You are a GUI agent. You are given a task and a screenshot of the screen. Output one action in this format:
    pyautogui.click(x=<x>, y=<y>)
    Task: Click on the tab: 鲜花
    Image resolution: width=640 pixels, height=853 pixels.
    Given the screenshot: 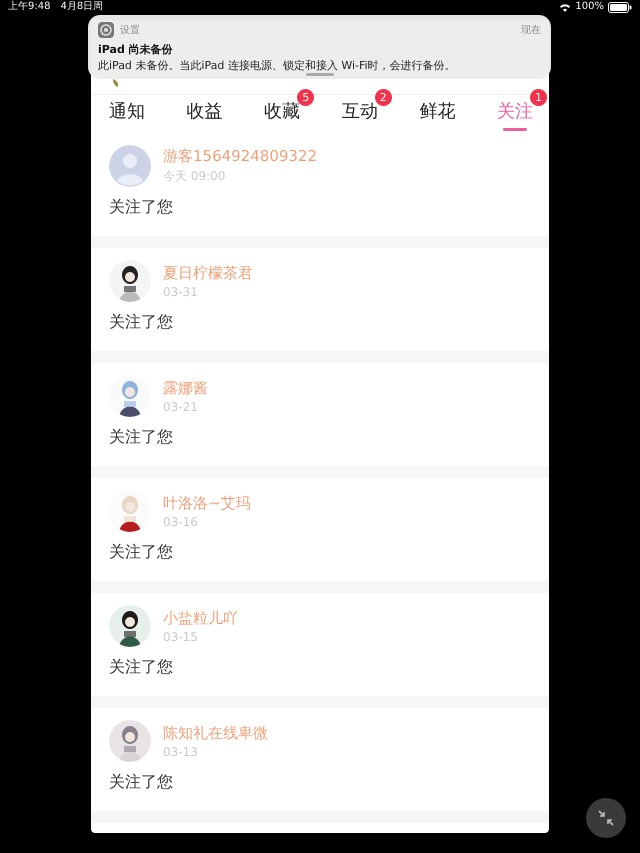 What is the action you would take?
    pyautogui.click(x=437, y=113)
    